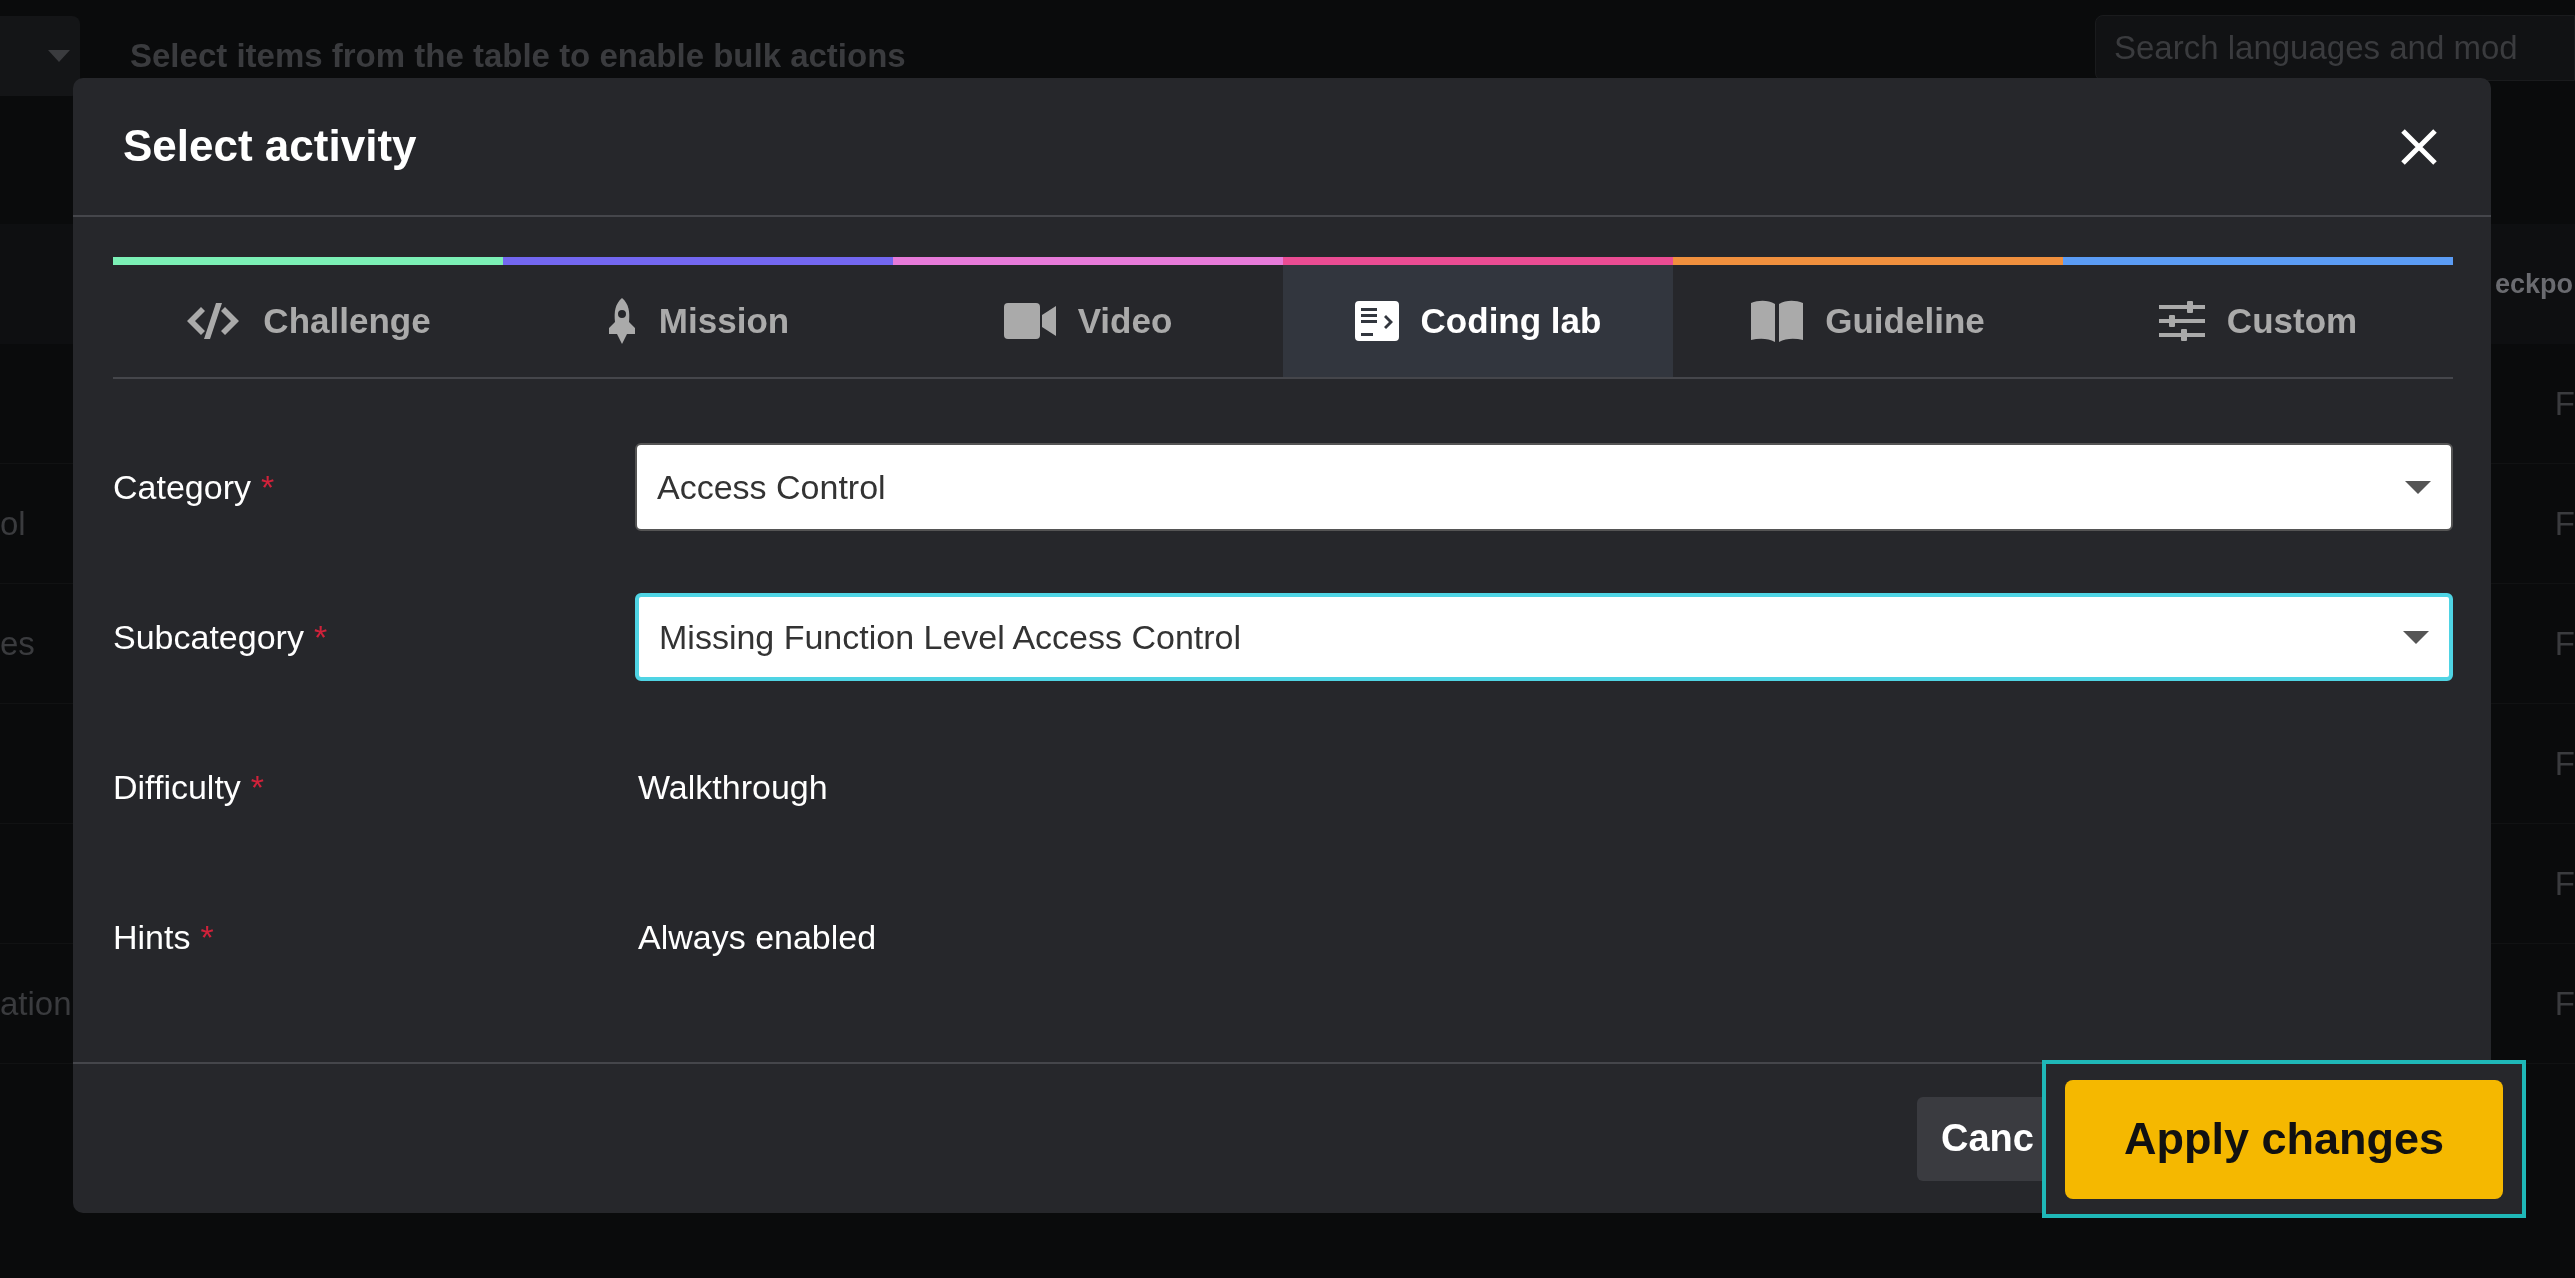 This screenshot has width=2575, height=1278. What do you see at coordinates (757, 937) in the screenshot?
I see `field-value: Always enabled` at bounding box center [757, 937].